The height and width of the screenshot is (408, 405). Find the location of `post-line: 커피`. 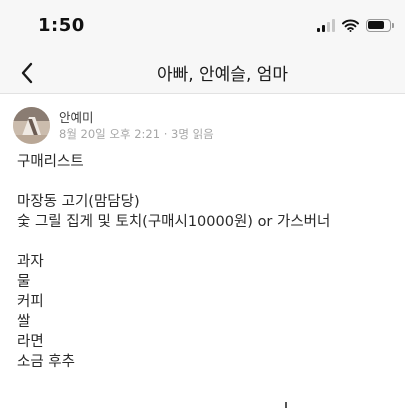

post-line: 커피 is located at coordinates (30, 302).